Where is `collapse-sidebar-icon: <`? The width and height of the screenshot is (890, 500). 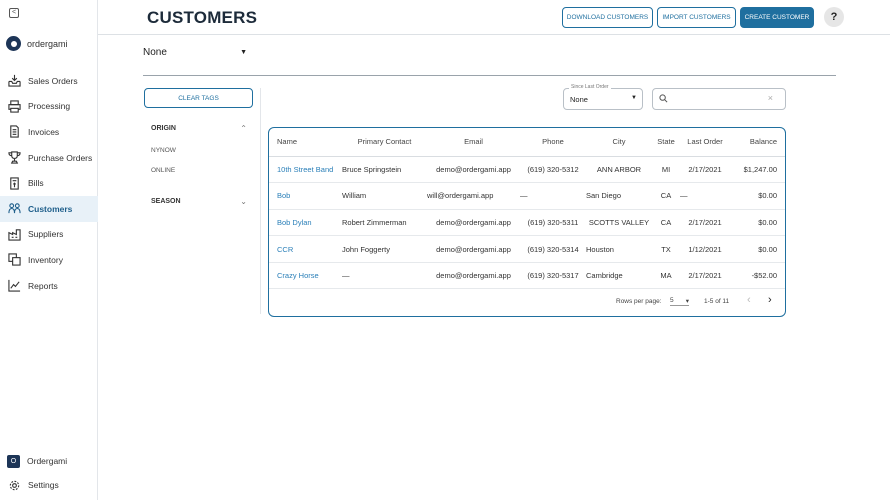
collapse-sidebar-icon: < is located at coordinates (14, 13).